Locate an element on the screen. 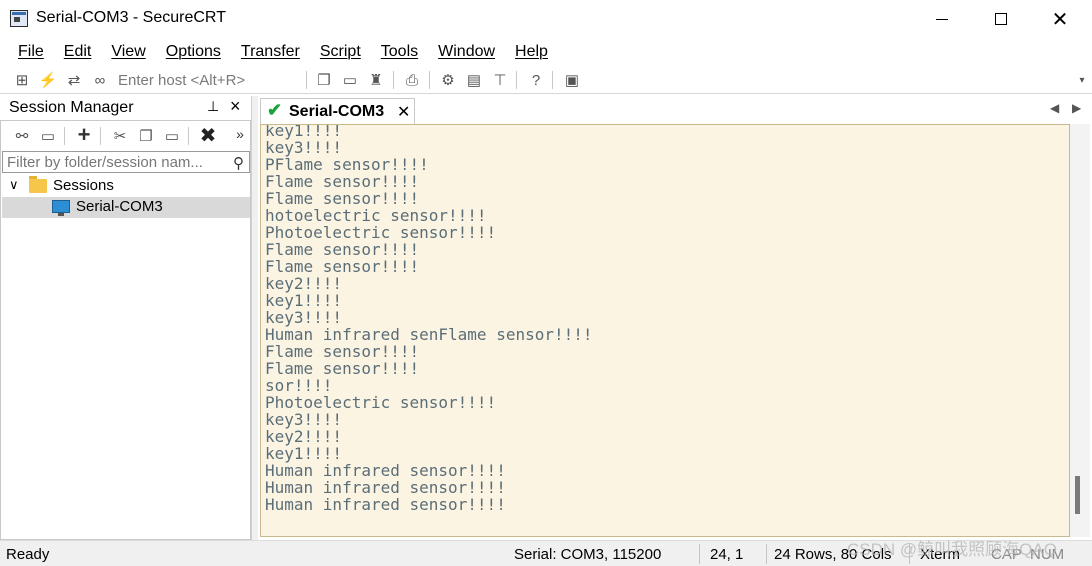 Image resolution: width=1092 pixels, height=566 pixels. host-input is located at coordinates (211, 80).